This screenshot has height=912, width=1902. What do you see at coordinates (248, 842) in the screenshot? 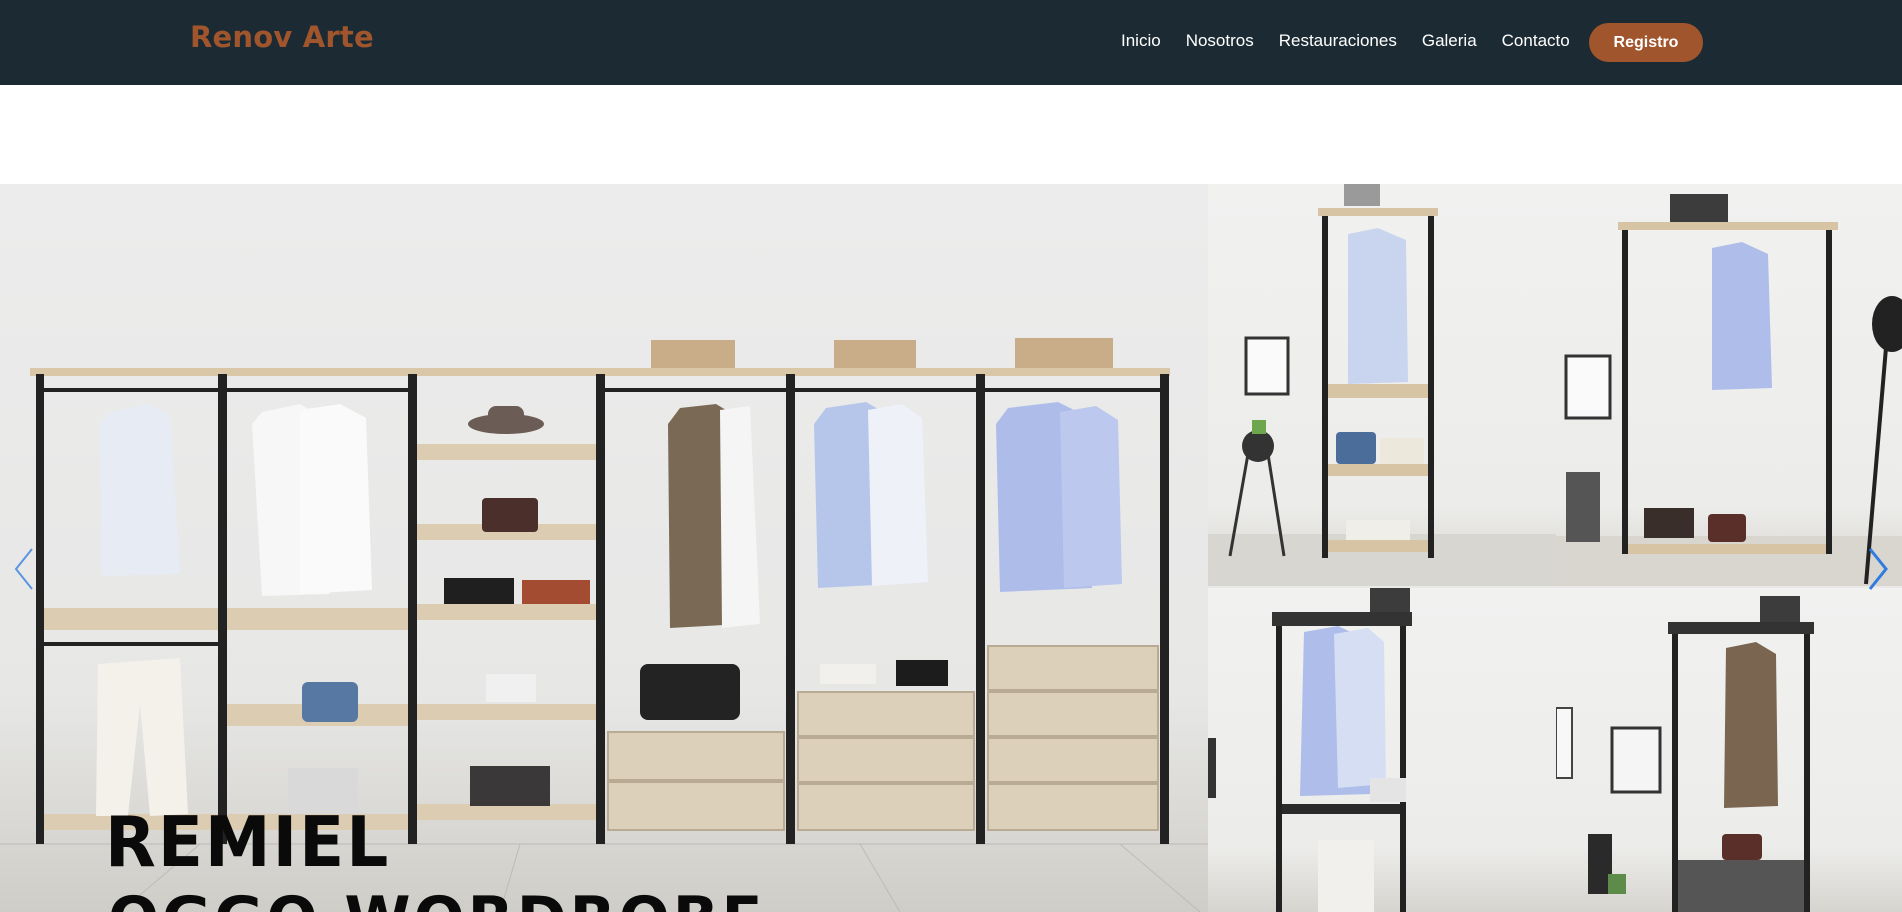
I see `hero-title: REMIEL` at bounding box center [248, 842].